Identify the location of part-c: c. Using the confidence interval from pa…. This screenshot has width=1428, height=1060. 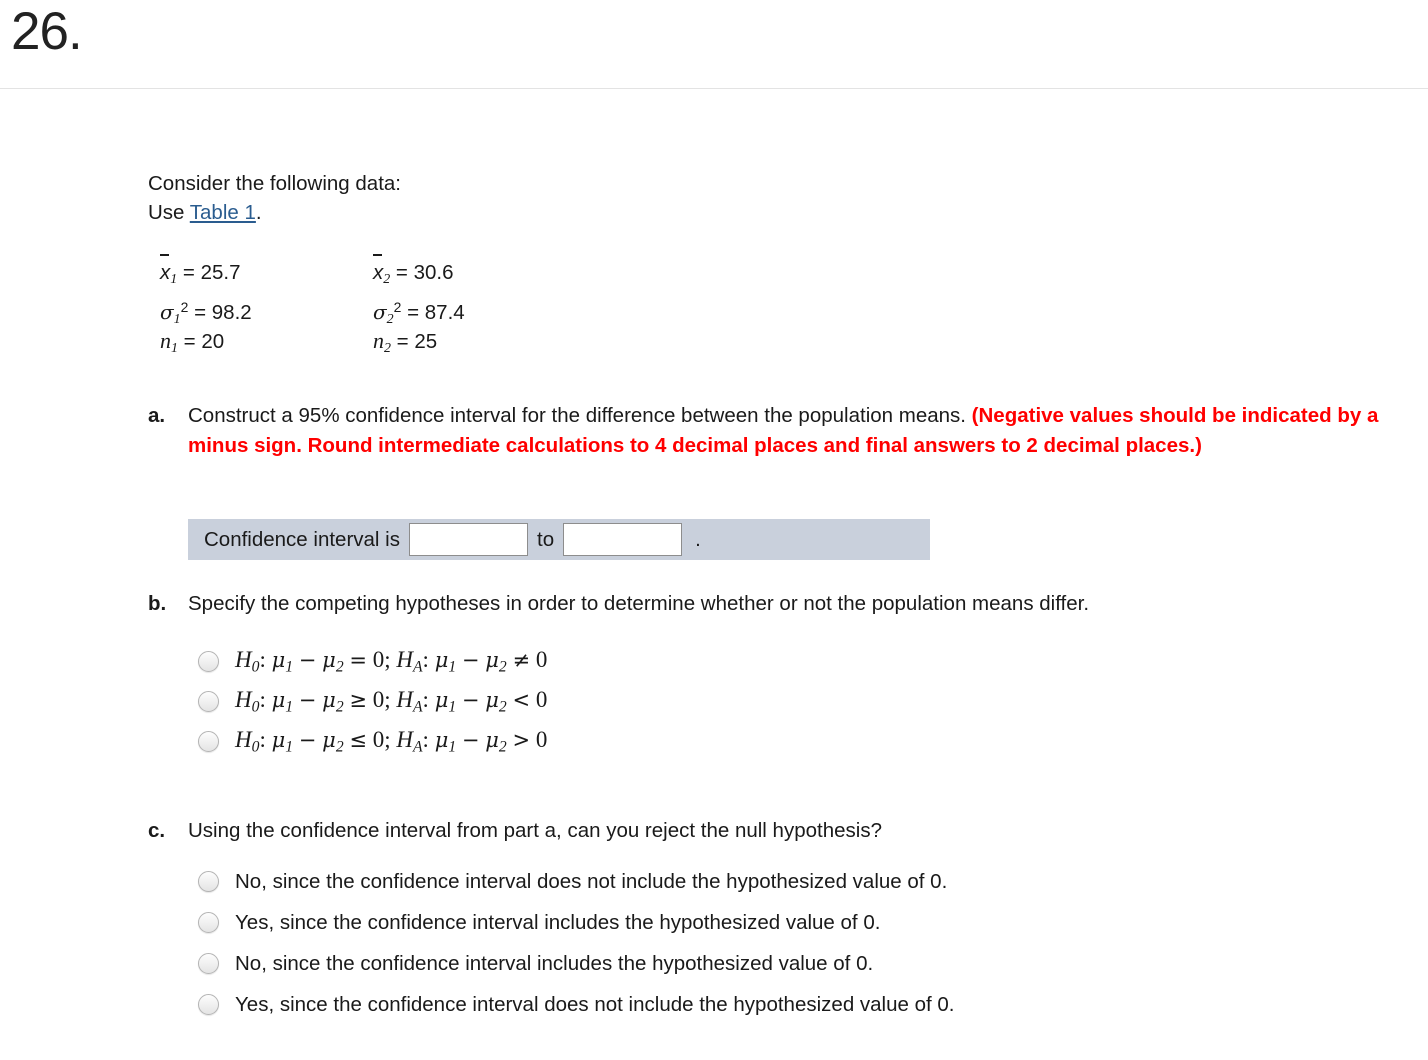
(776, 831).